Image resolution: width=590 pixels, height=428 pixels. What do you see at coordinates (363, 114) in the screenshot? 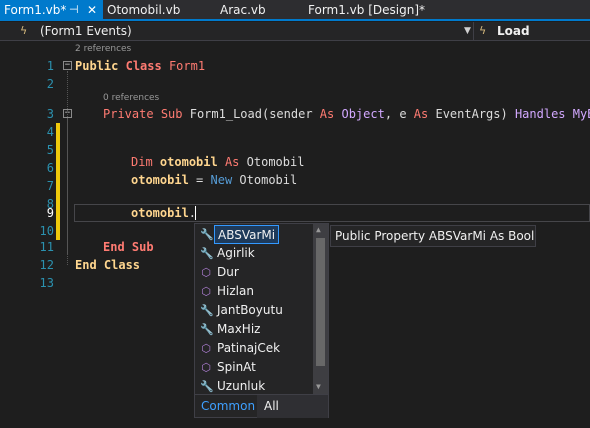
I see `type-name: Object` at bounding box center [363, 114].